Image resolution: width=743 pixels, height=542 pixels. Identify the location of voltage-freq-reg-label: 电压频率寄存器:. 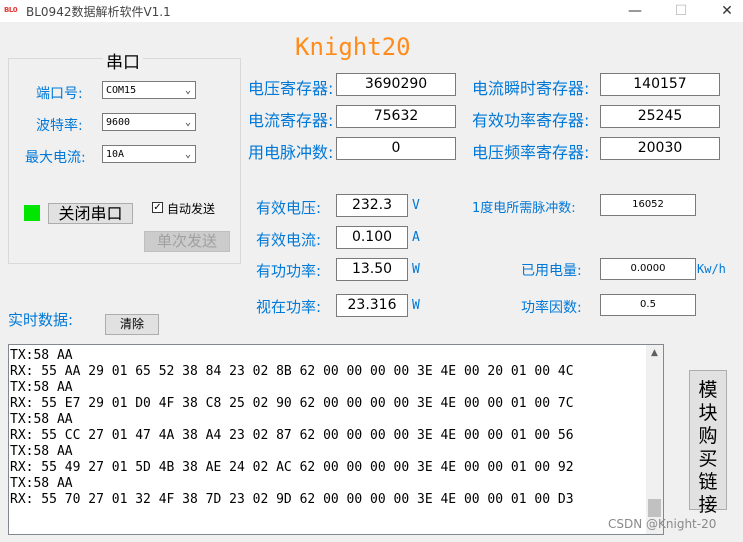
(531, 152).